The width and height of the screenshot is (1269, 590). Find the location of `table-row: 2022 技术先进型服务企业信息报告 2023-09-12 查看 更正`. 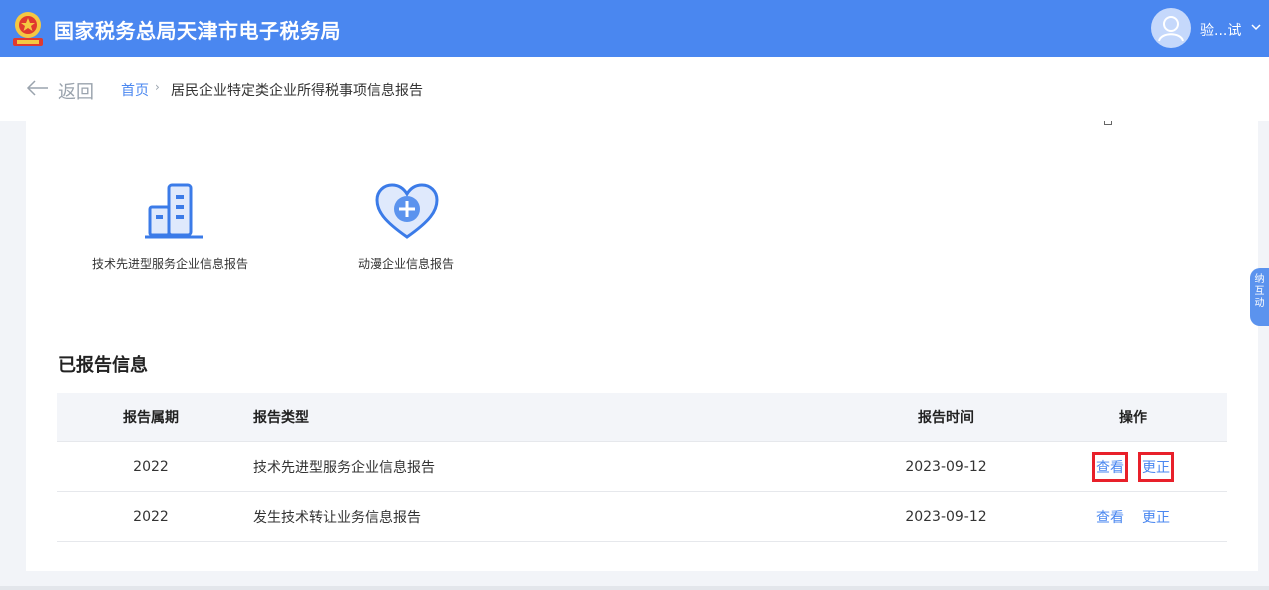

table-row: 2022 技术先进型服务企业信息报告 2023-09-12 查看 更正 is located at coordinates (642, 467).